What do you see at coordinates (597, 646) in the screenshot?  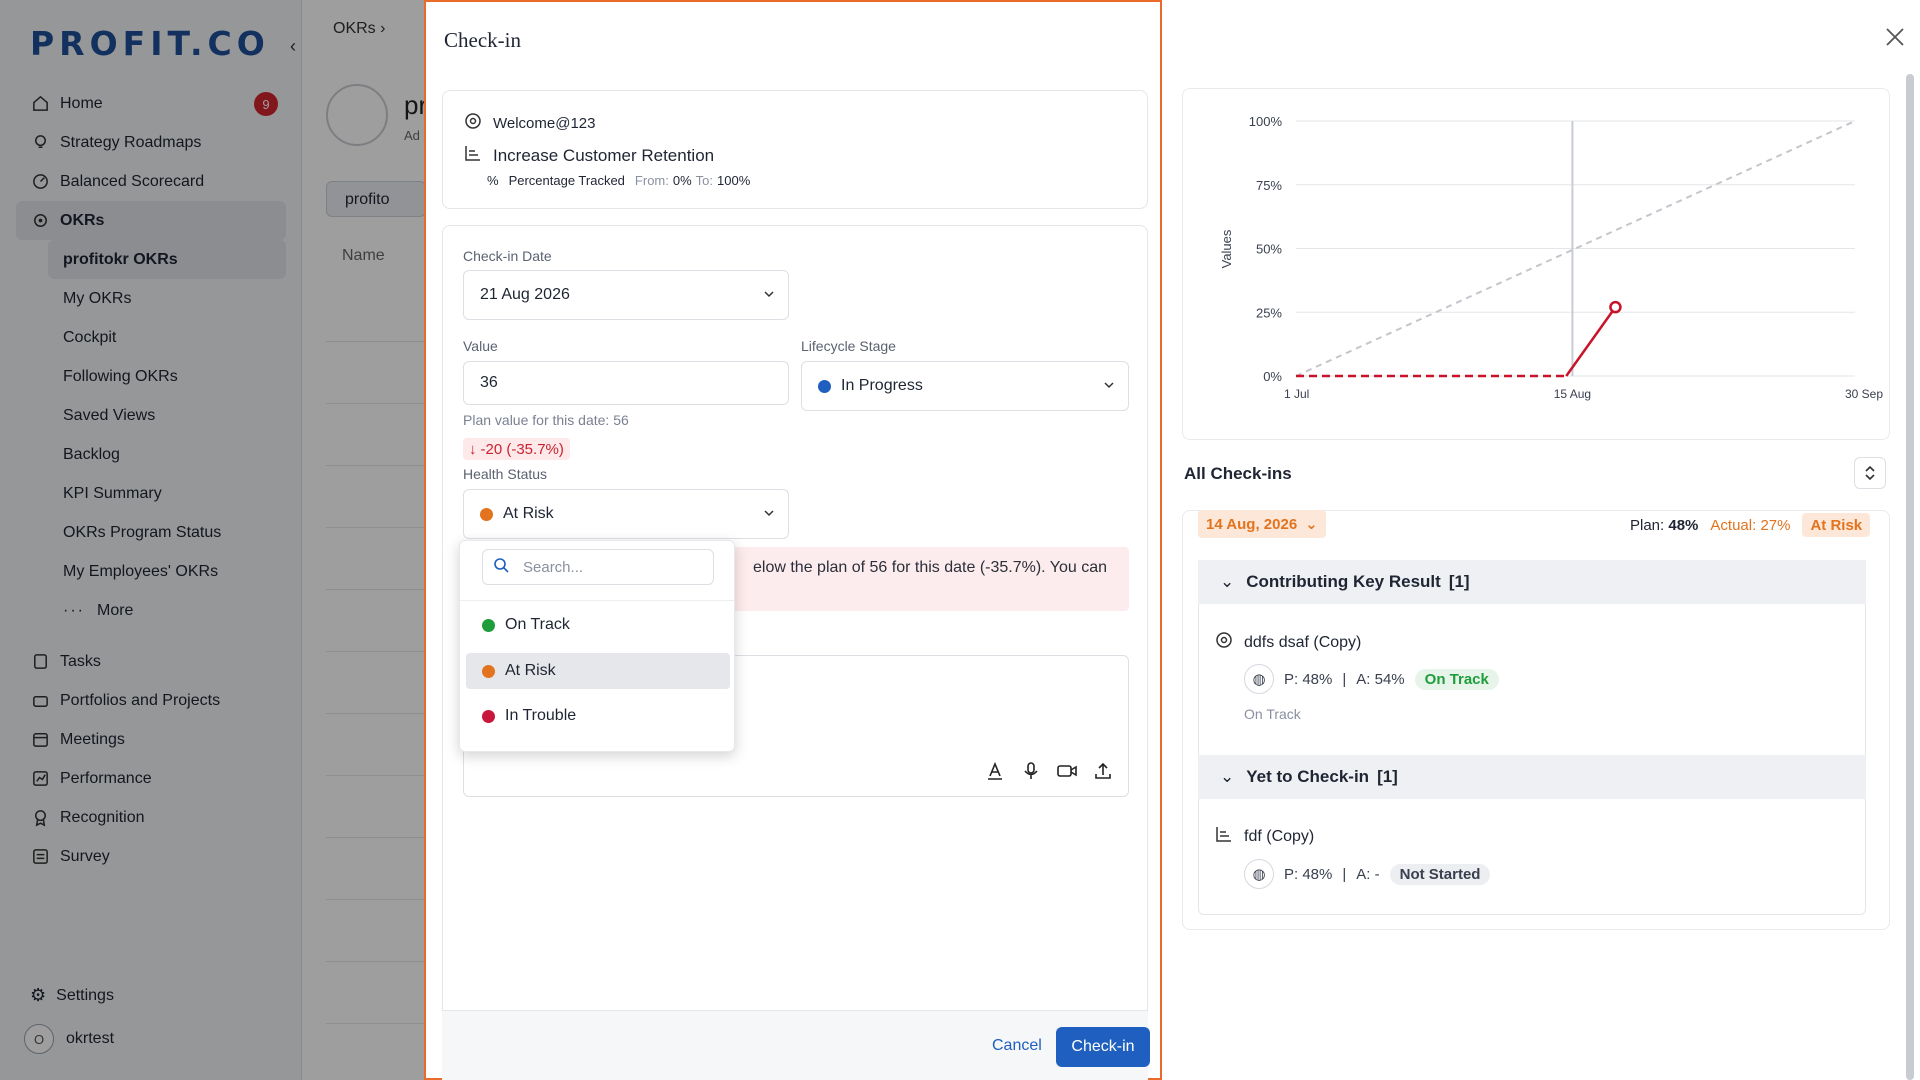 I see `health-status-dropdown: Search... On Track At Risk In Trouble` at bounding box center [597, 646].